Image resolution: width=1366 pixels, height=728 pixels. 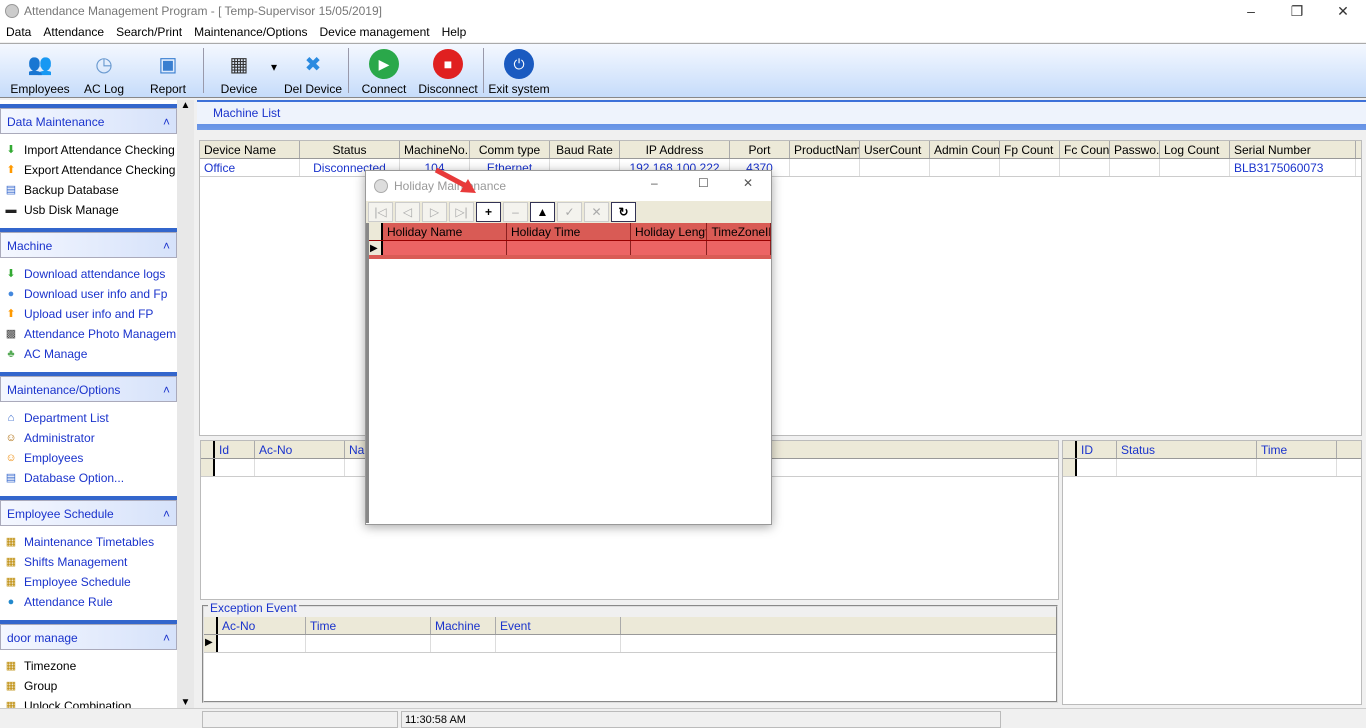 I want to click on sidebar-item-unlock-combination: ▦ Unlock Combination, so click(x=88, y=702).